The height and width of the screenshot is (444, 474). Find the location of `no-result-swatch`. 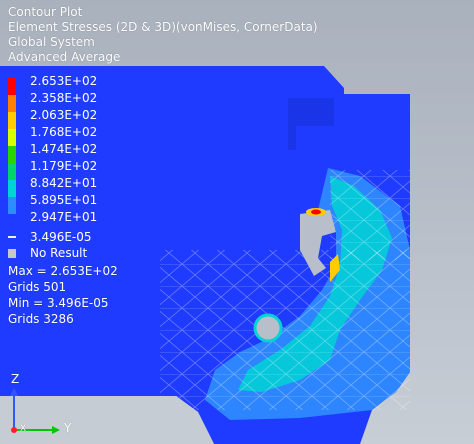

no-result-swatch is located at coordinates (12, 253).